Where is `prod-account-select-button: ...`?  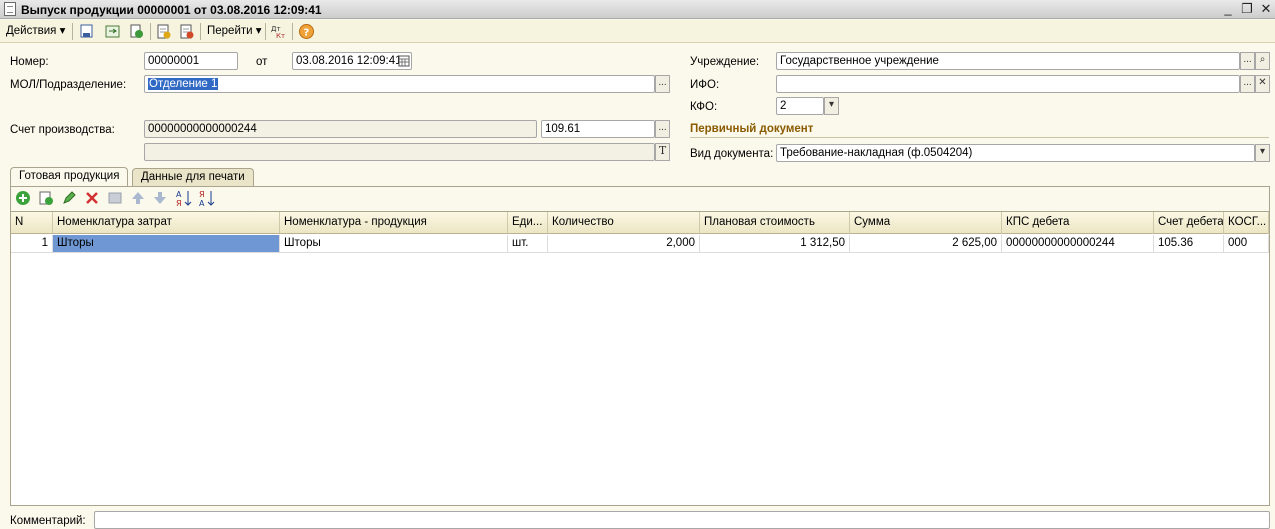 prod-account-select-button: ... is located at coordinates (662, 129).